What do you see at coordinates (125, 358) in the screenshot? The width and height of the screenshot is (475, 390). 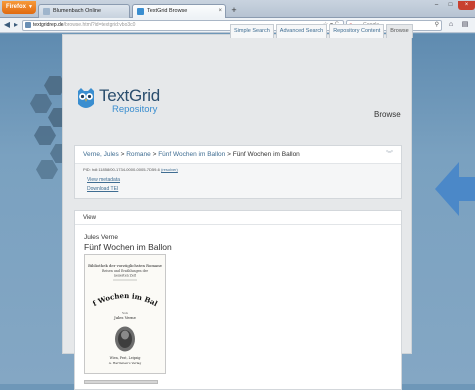 I see `scan-line: Wien, Pest, Leipzig` at bounding box center [125, 358].